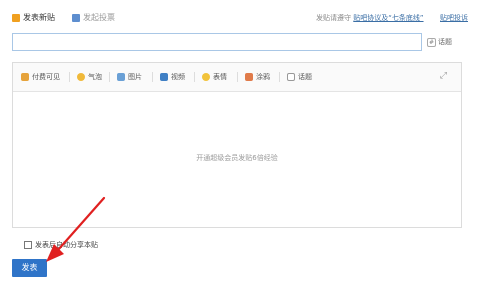  Describe the element at coordinates (76, 18) in the screenshot. I see `poll-icon` at that location.